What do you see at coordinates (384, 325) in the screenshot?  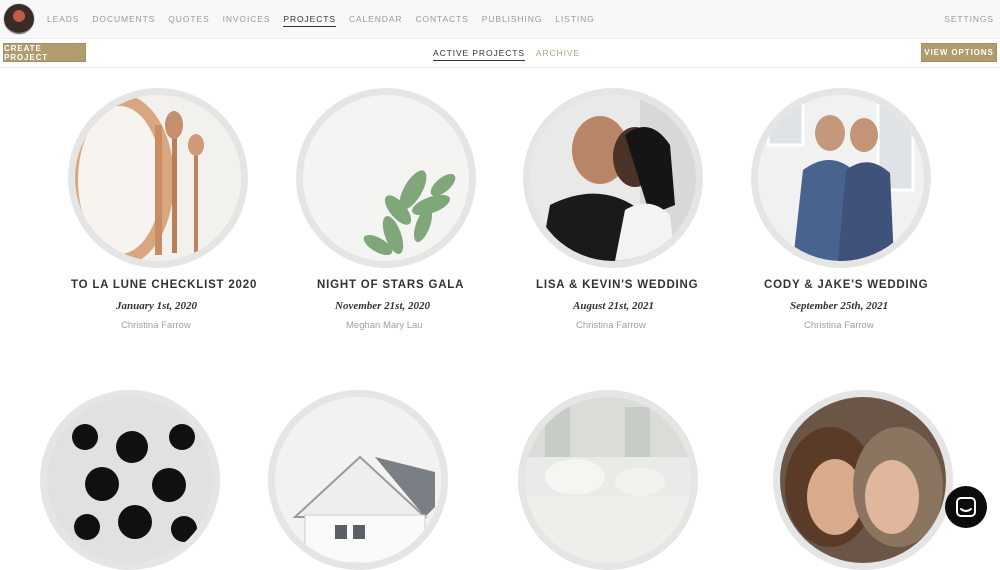 I see `project-client: Meghan Mary Lau` at bounding box center [384, 325].